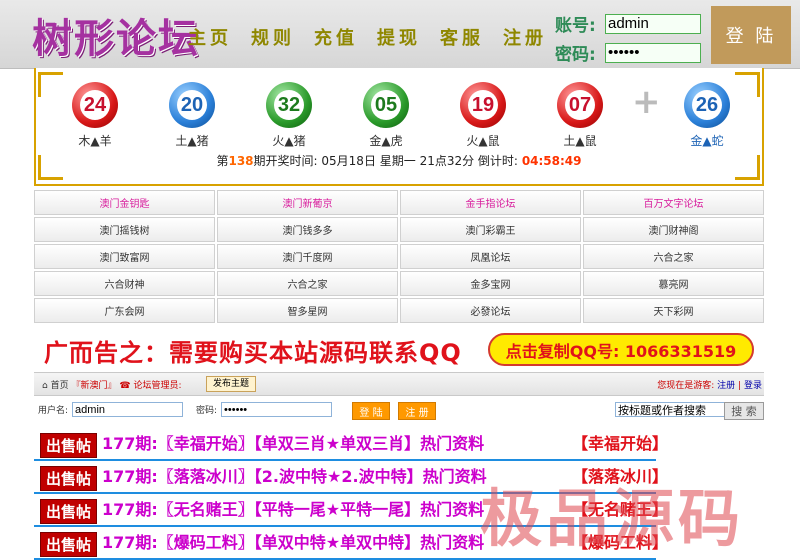  What do you see at coordinates (307, 229) in the screenshot?
I see `partner-link: 澳门钱多多` at bounding box center [307, 229].